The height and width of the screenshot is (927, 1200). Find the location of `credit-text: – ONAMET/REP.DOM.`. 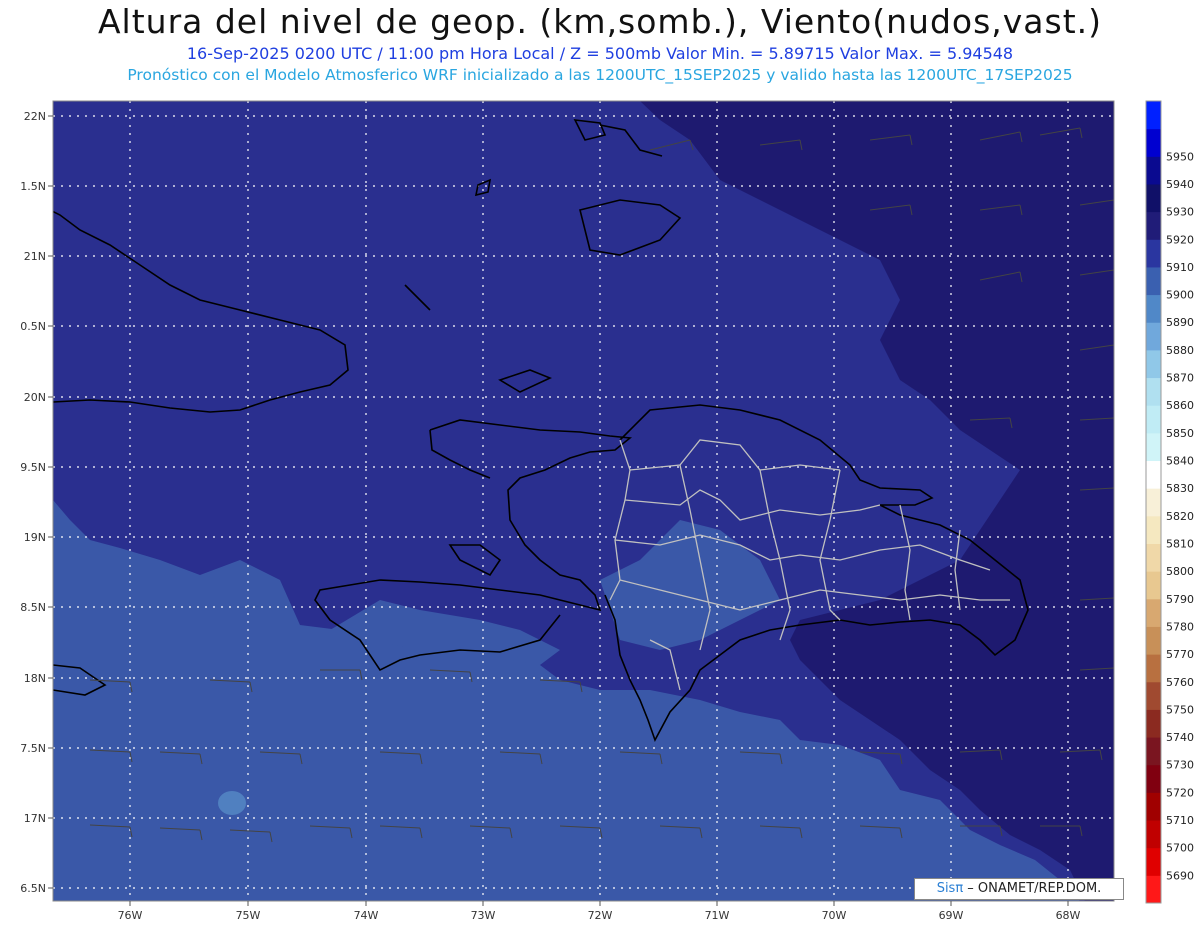

credit-text: – ONAMET/REP.DOM. is located at coordinates (1032, 888).